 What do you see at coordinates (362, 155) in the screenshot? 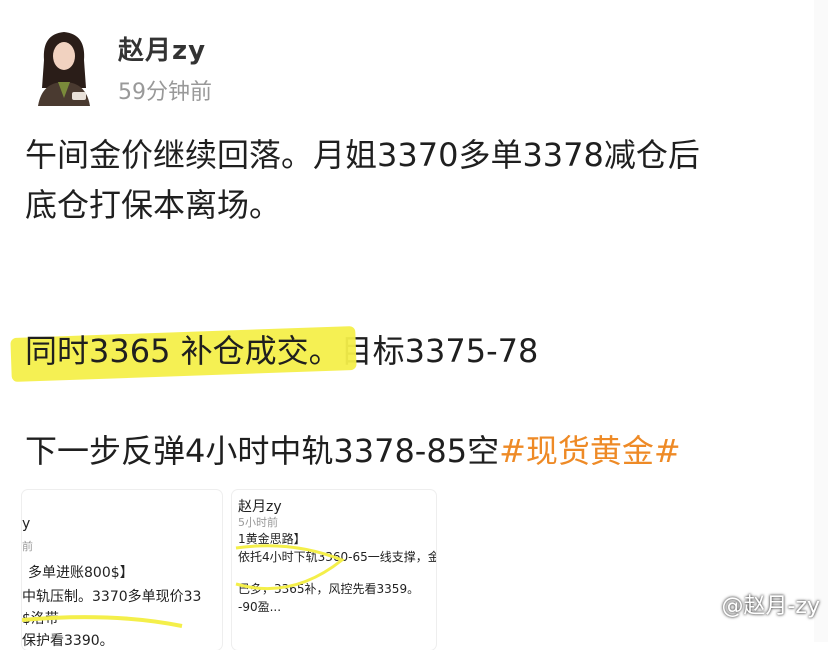
I see `post-text-line: 午间金价继续回落。月姐3370多单3378减仓后` at bounding box center [362, 155].